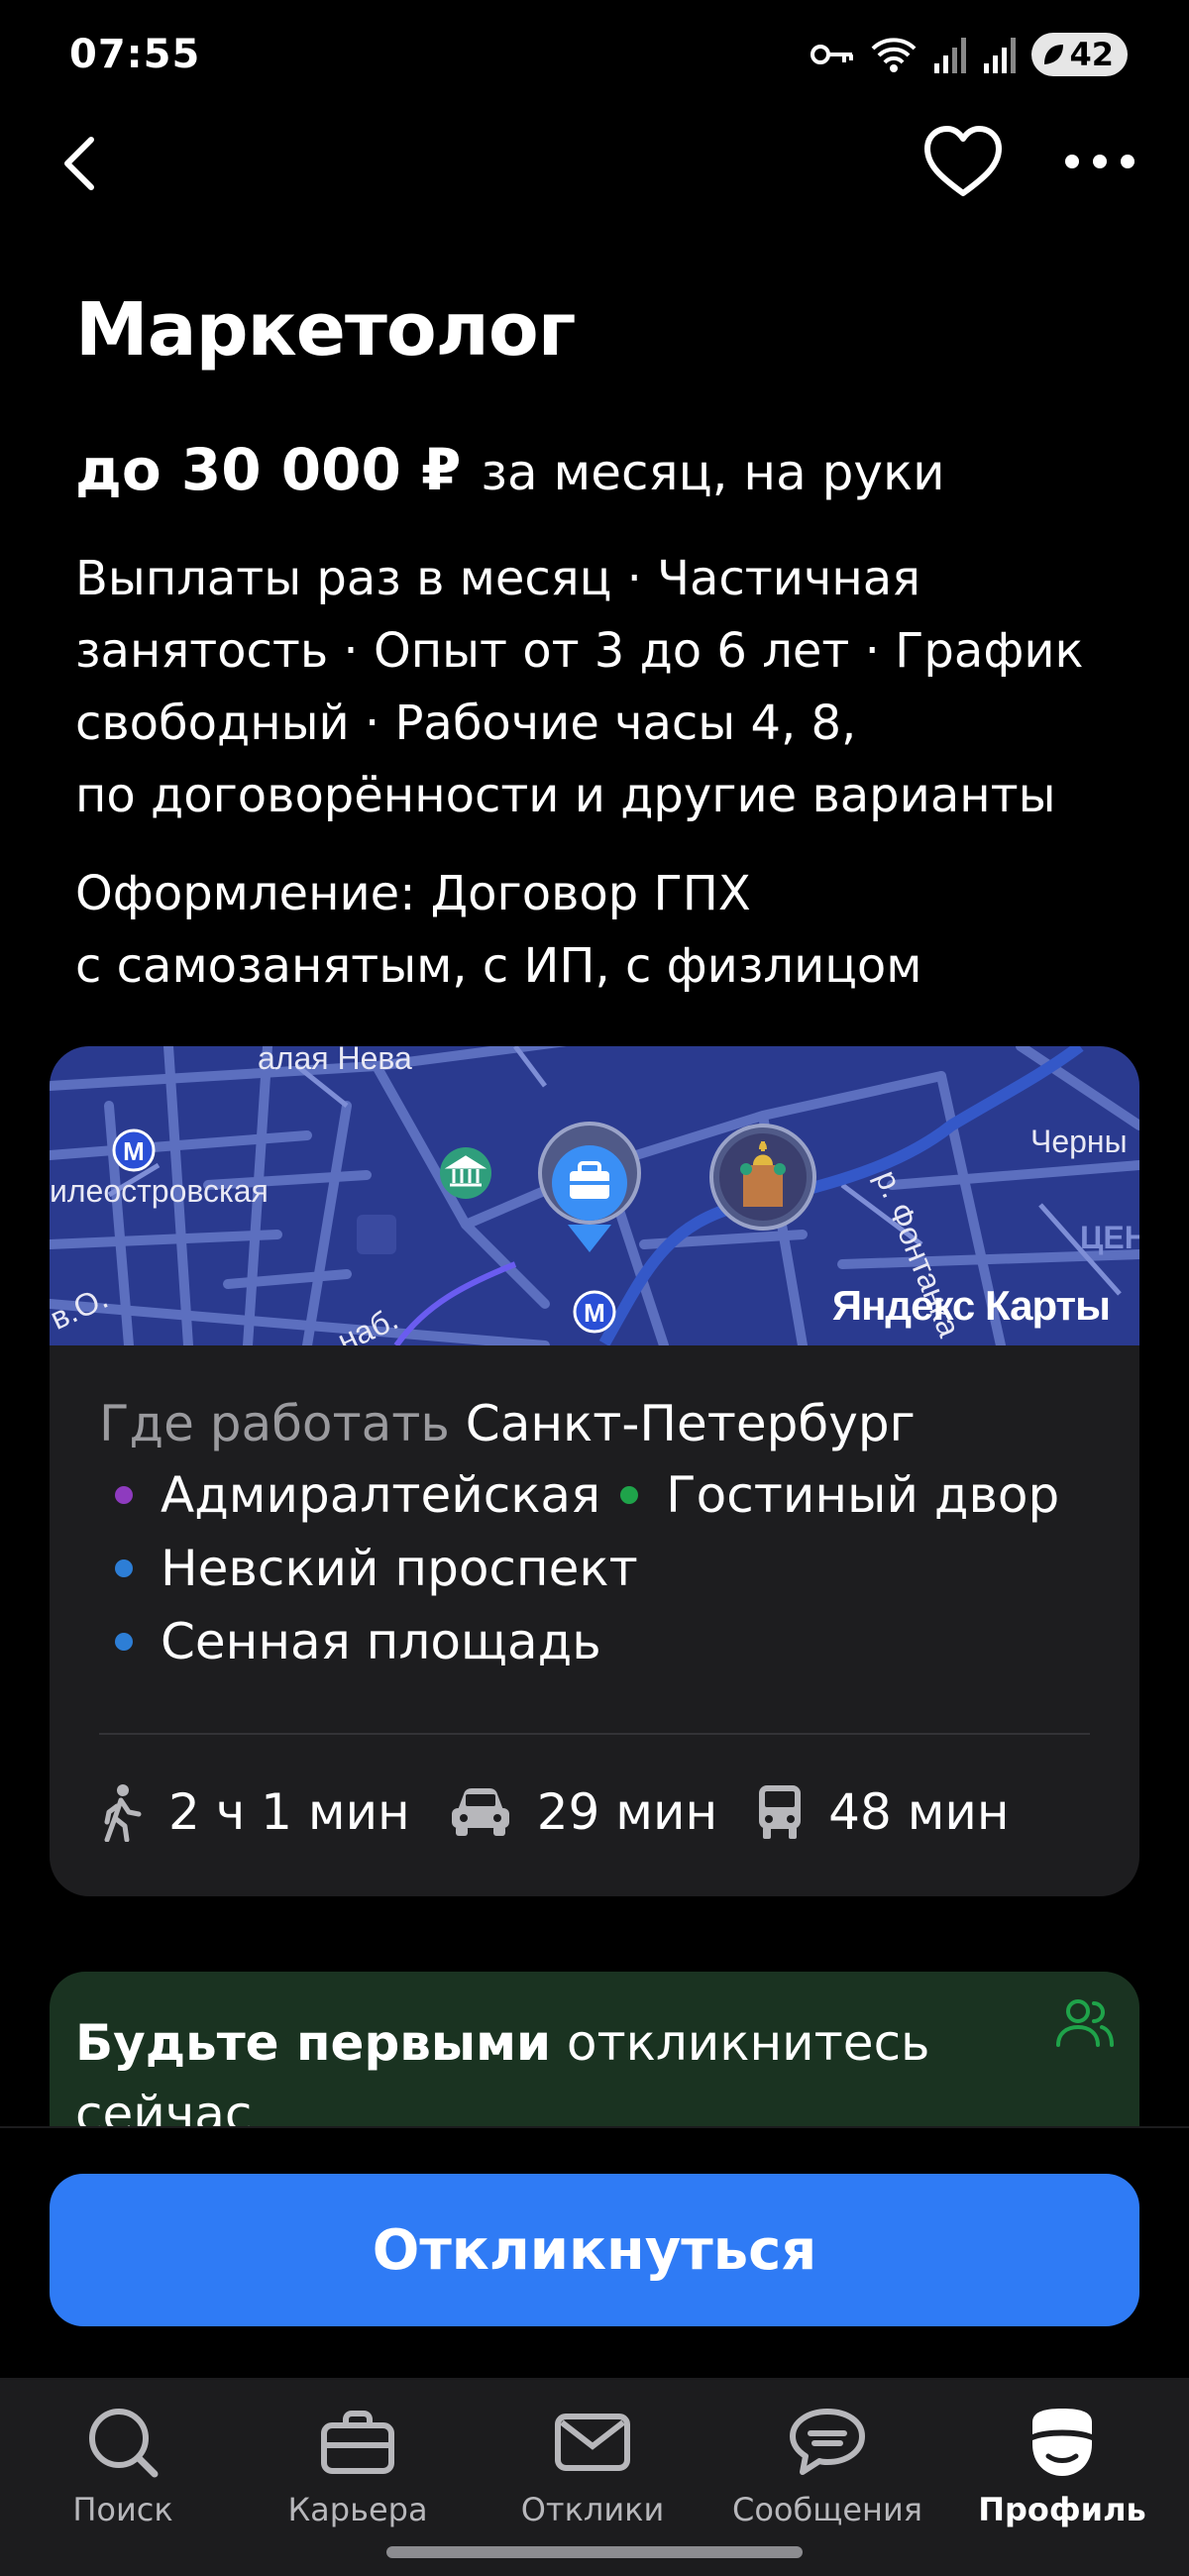 This screenshot has height=2576, width=1189. What do you see at coordinates (780, 1812) in the screenshot?
I see `bus-icon` at bounding box center [780, 1812].